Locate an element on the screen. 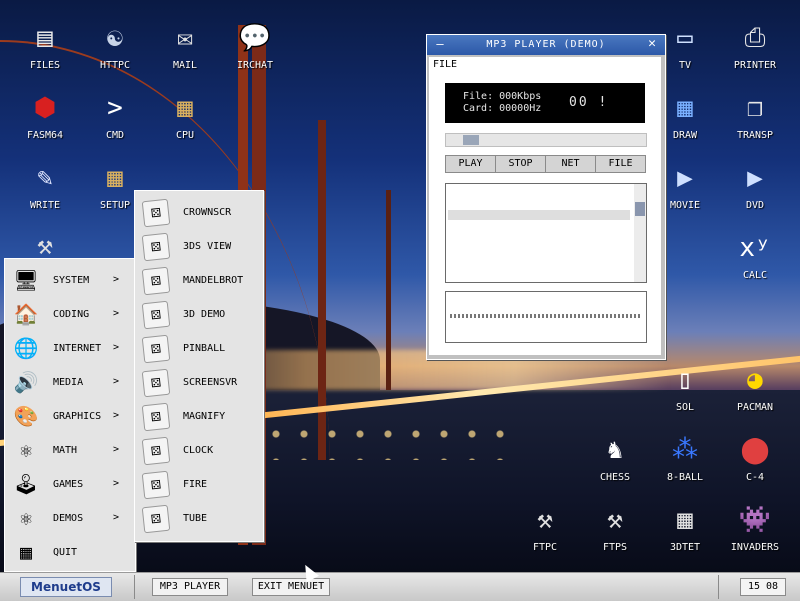  submenu-item-3d-demo: ⚄ 3D DEMO is located at coordinates (199, 314).